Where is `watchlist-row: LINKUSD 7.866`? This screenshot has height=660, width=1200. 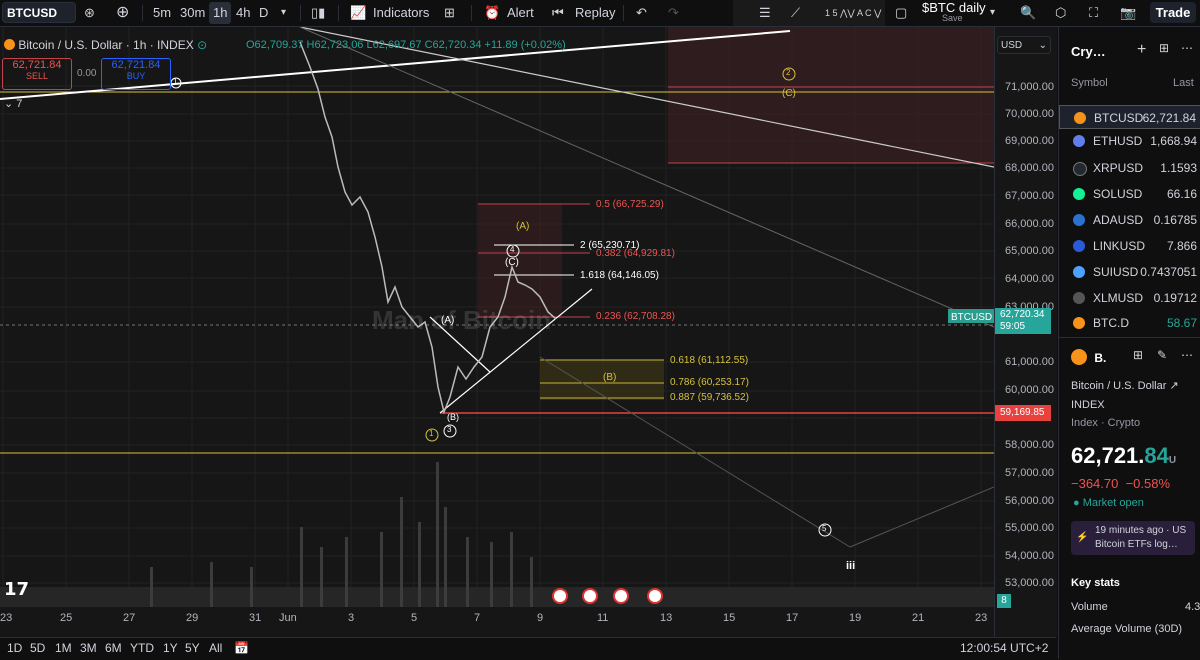 watchlist-row: LINKUSD 7.866 is located at coordinates (1129, 246).